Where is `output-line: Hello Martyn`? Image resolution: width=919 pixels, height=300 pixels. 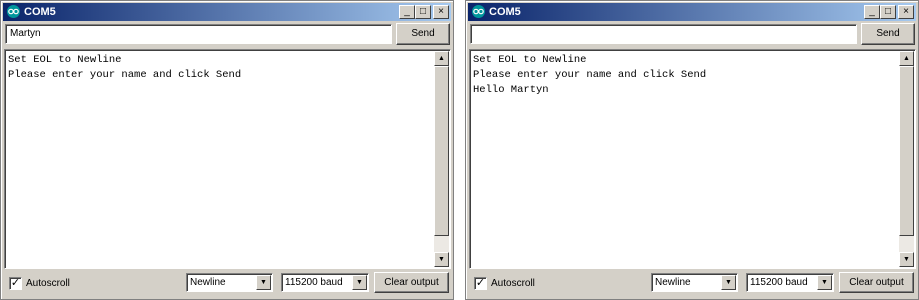 output-line: Hello Martyn is located at coordinates (511, 90).